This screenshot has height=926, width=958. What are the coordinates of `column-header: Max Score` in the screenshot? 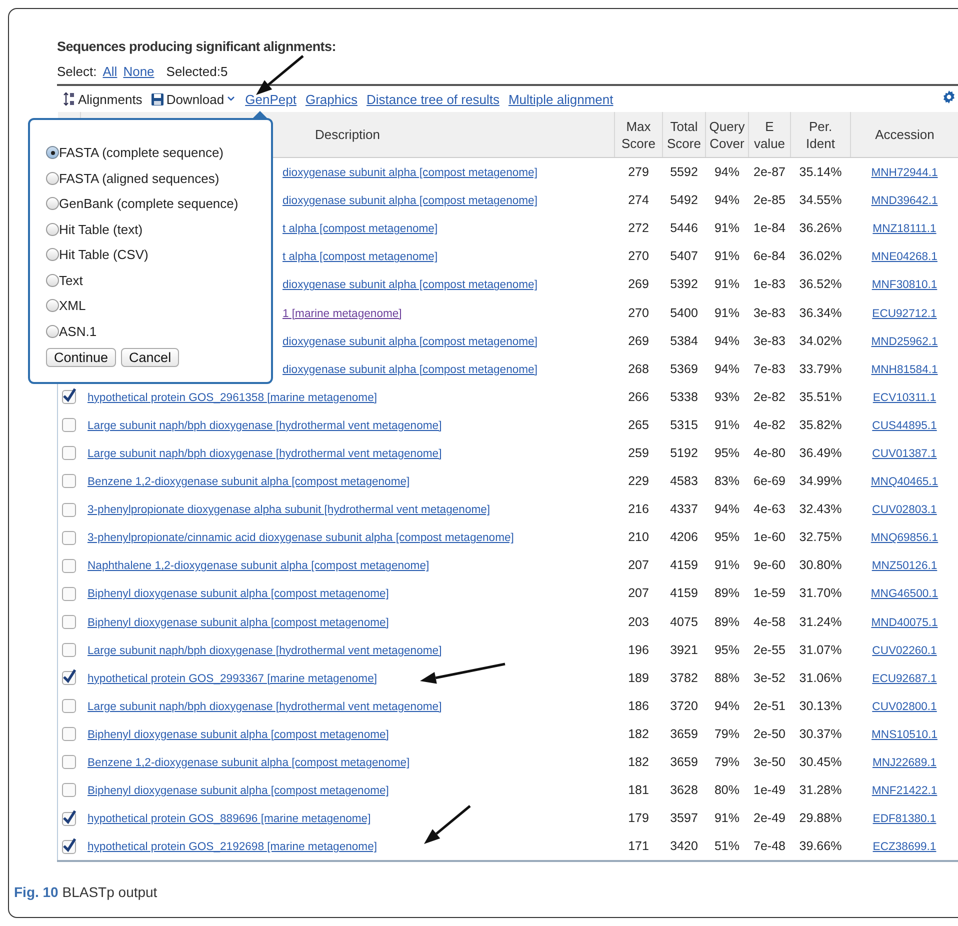 It's located at (638, 135).